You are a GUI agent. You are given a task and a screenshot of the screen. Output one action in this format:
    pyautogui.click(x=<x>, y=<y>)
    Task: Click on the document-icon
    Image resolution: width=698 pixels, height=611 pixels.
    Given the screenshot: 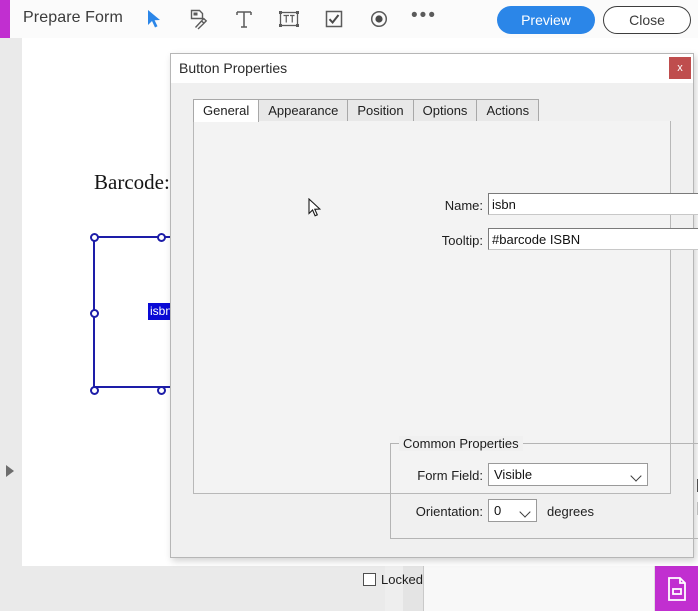 What is the action you would take?
    pyautogui.click(x=676, y=588)
    